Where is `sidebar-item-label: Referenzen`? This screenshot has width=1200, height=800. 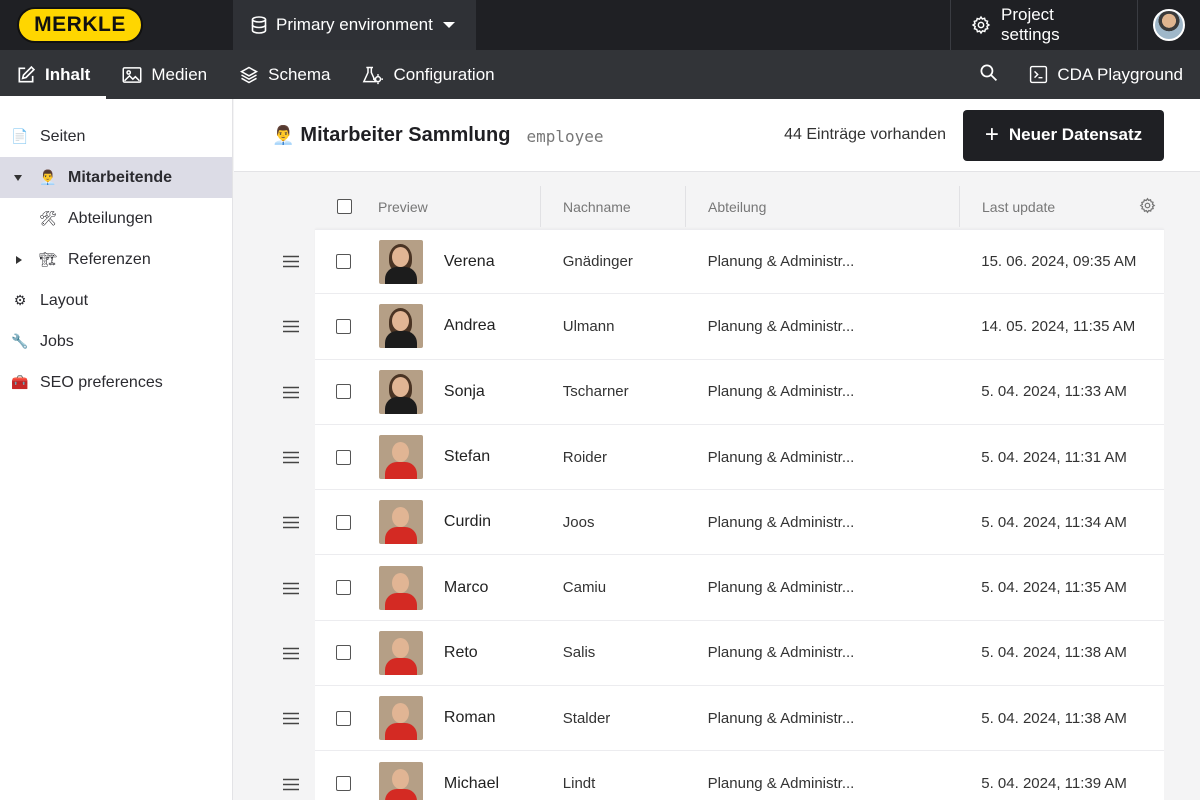 sidebar-item-label: Referenzen is located at coordinates (109, 259).